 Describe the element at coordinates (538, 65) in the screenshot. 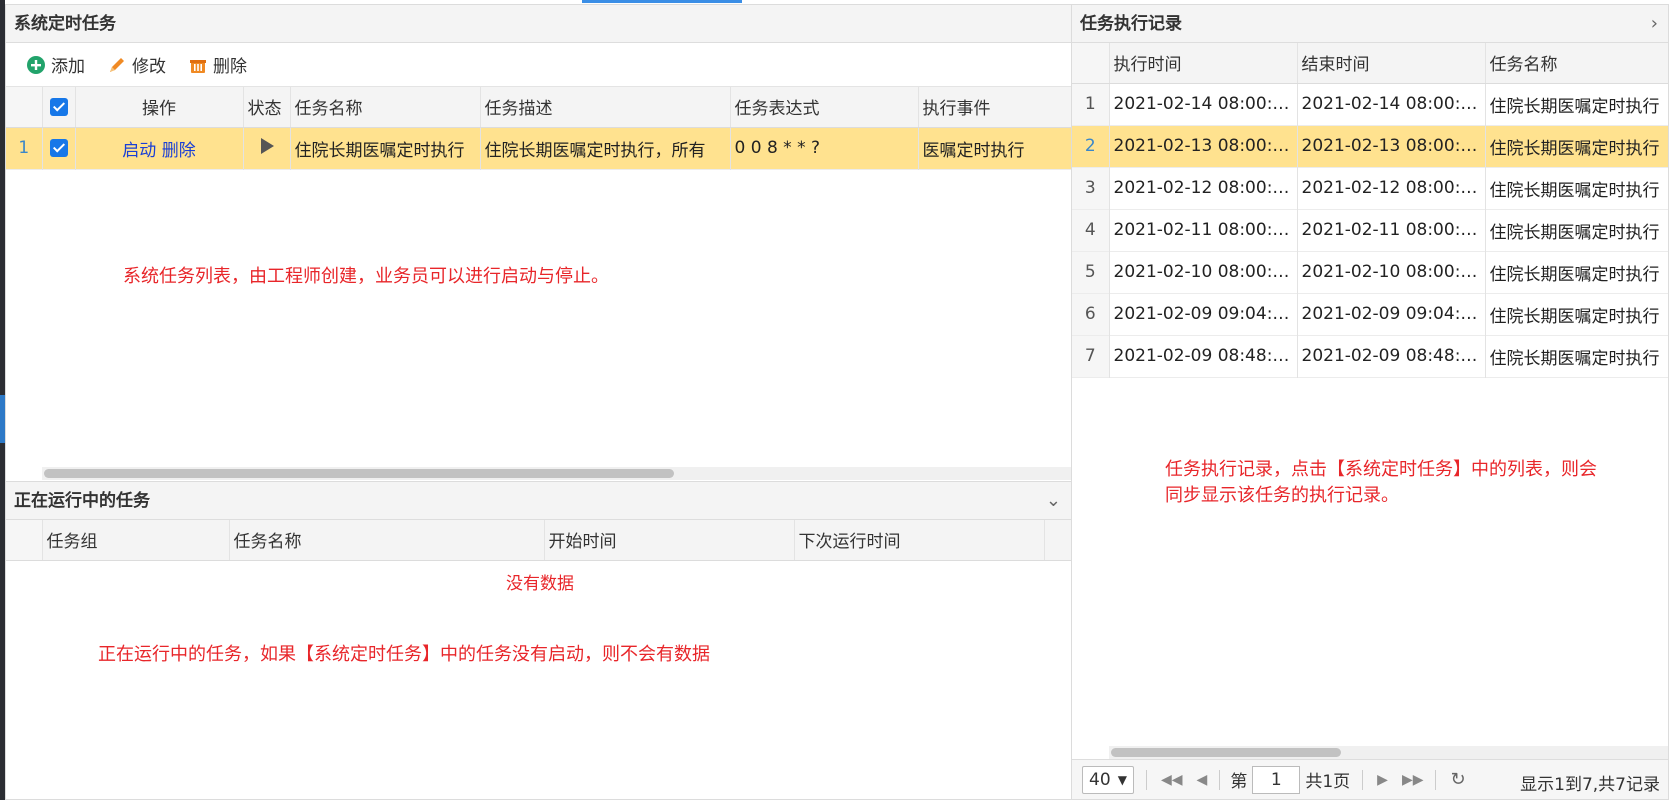

I see `toolbar: 添加 修改 删除` at that location.